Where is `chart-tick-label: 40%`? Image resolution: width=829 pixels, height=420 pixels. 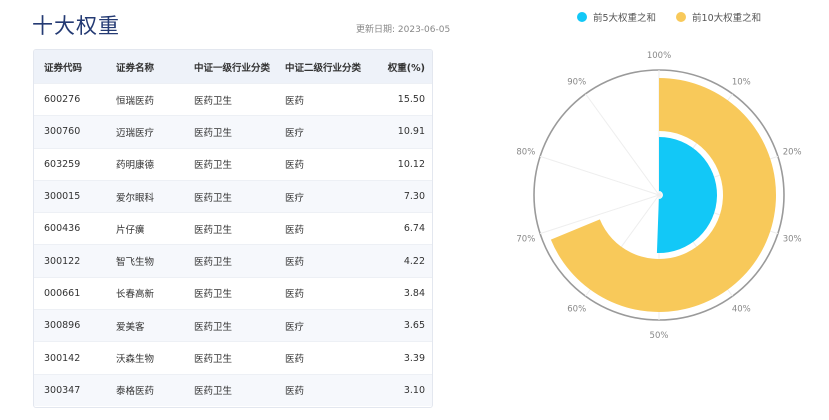
chart-tick-label: 40% is located at coordinates (741, 309).